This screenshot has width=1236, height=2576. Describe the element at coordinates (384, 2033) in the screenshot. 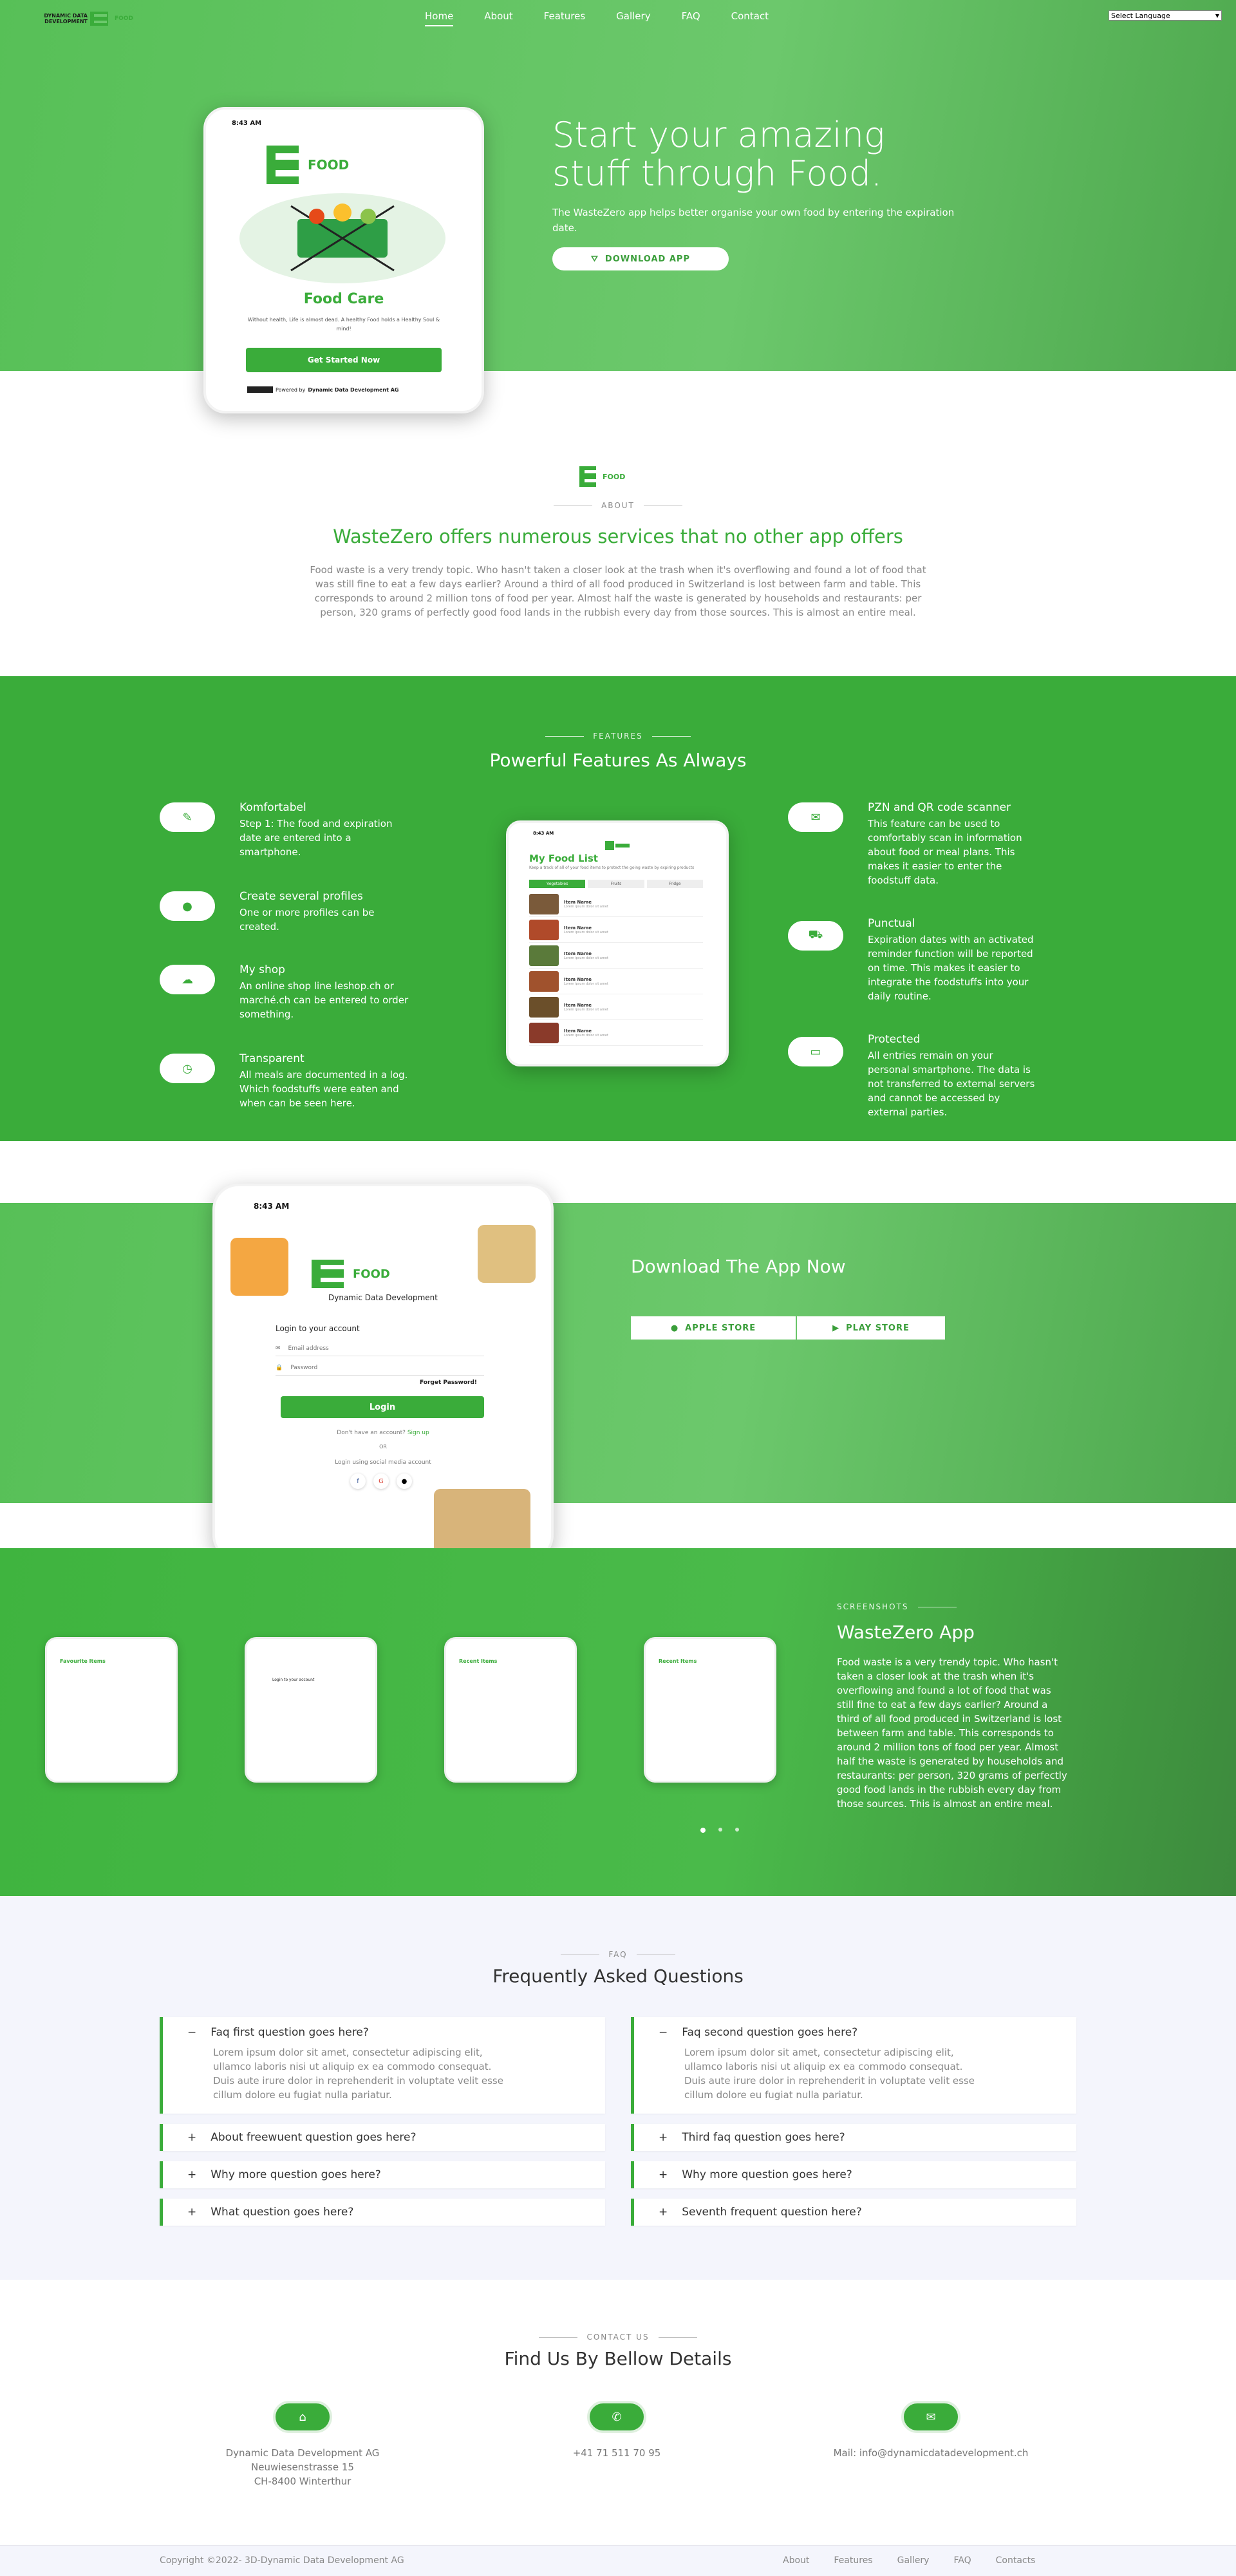

I see `faq-question: − Faq first question goes here?` at that location.